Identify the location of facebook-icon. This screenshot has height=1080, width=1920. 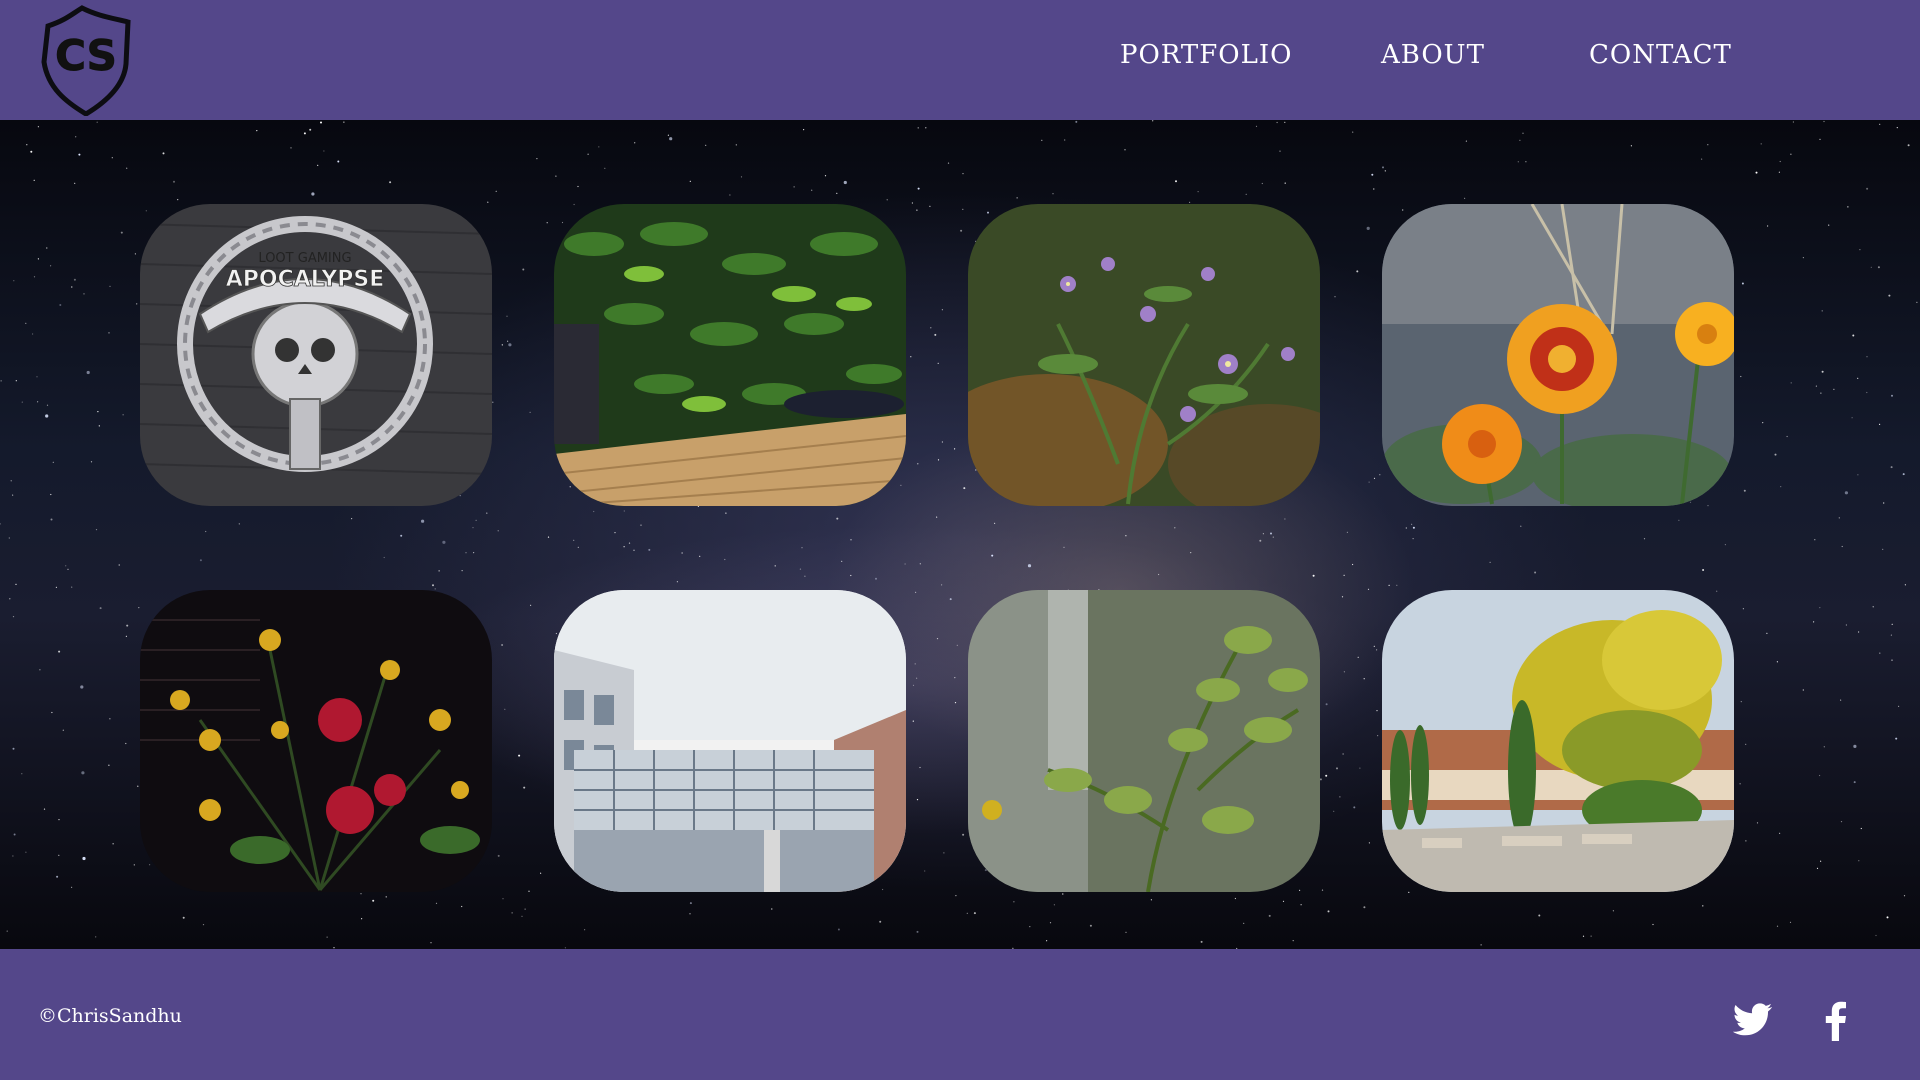
(1836, 1021).